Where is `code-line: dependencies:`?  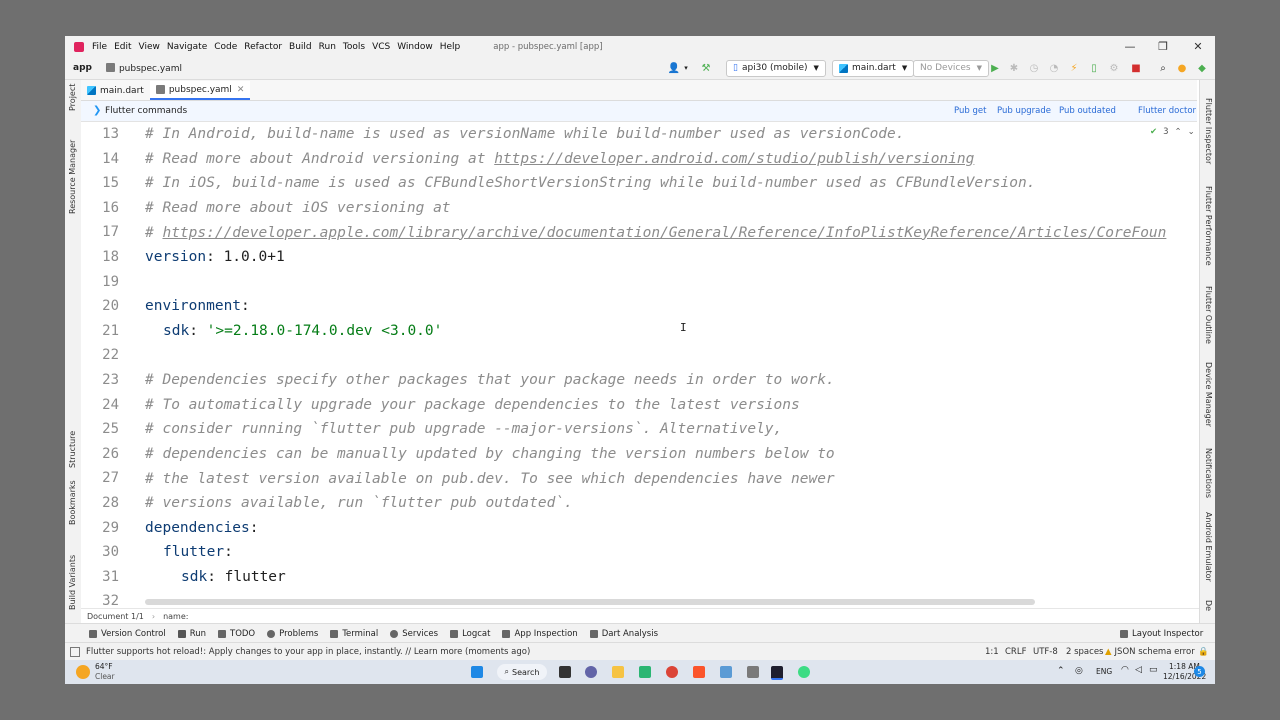 code-line: dependencies: is located at coordinates (202, 528).